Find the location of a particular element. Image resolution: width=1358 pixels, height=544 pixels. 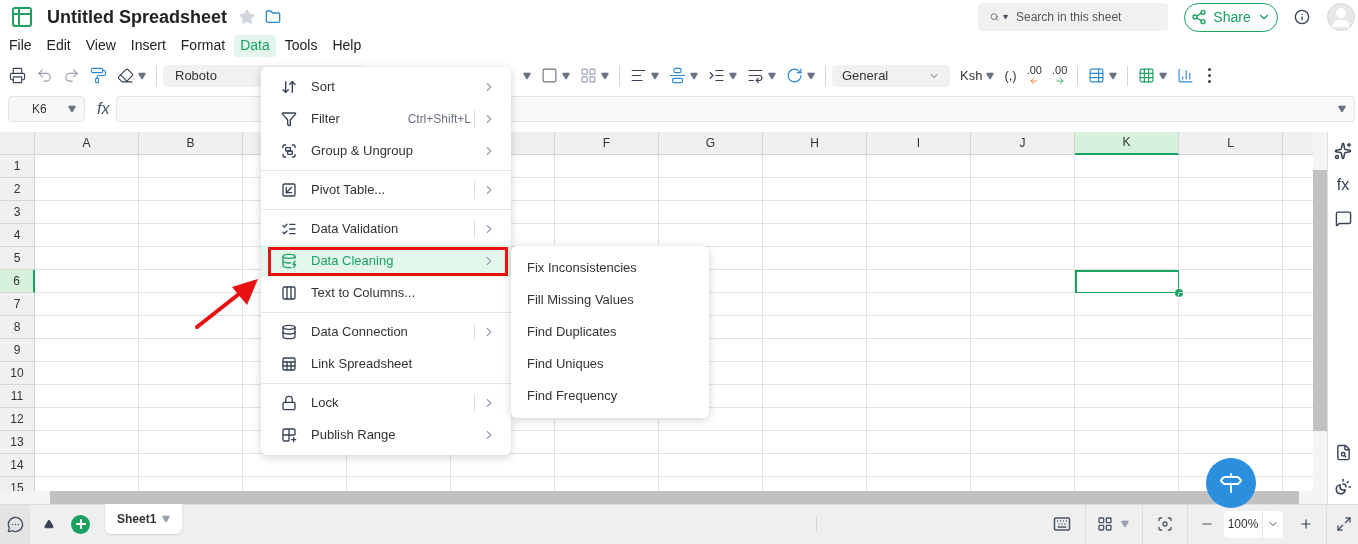

row-header: 2 is located at coordinates (17, 189).